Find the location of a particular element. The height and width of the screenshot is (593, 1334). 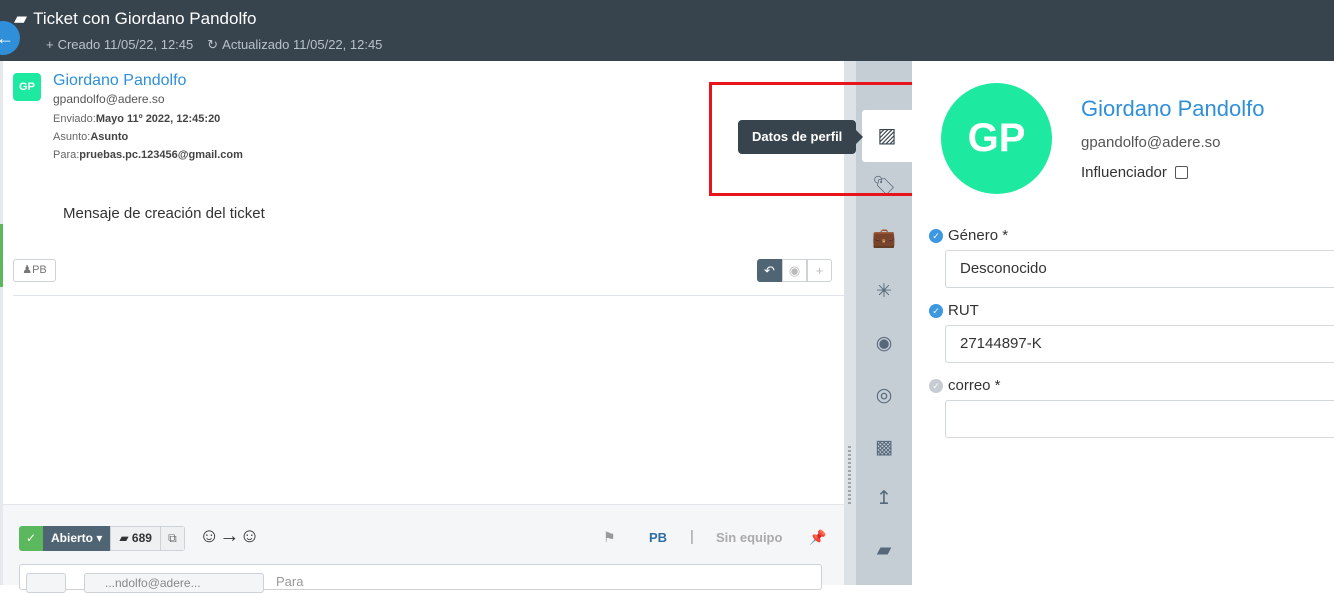

comment-note-icon: ◉ is located at coordinates (794, 270).